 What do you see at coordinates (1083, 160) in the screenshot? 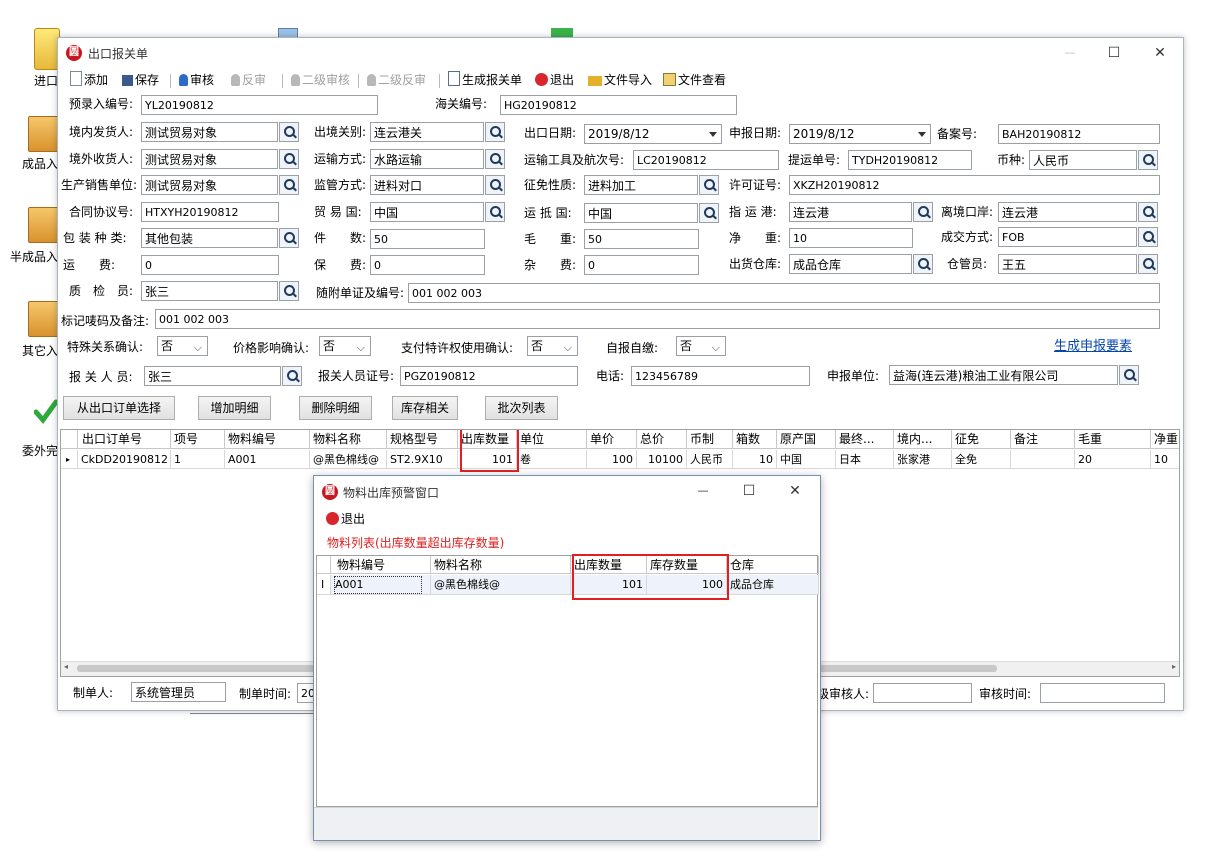
I see `currency-field: 人民币` at bounding box center [1083, 160].